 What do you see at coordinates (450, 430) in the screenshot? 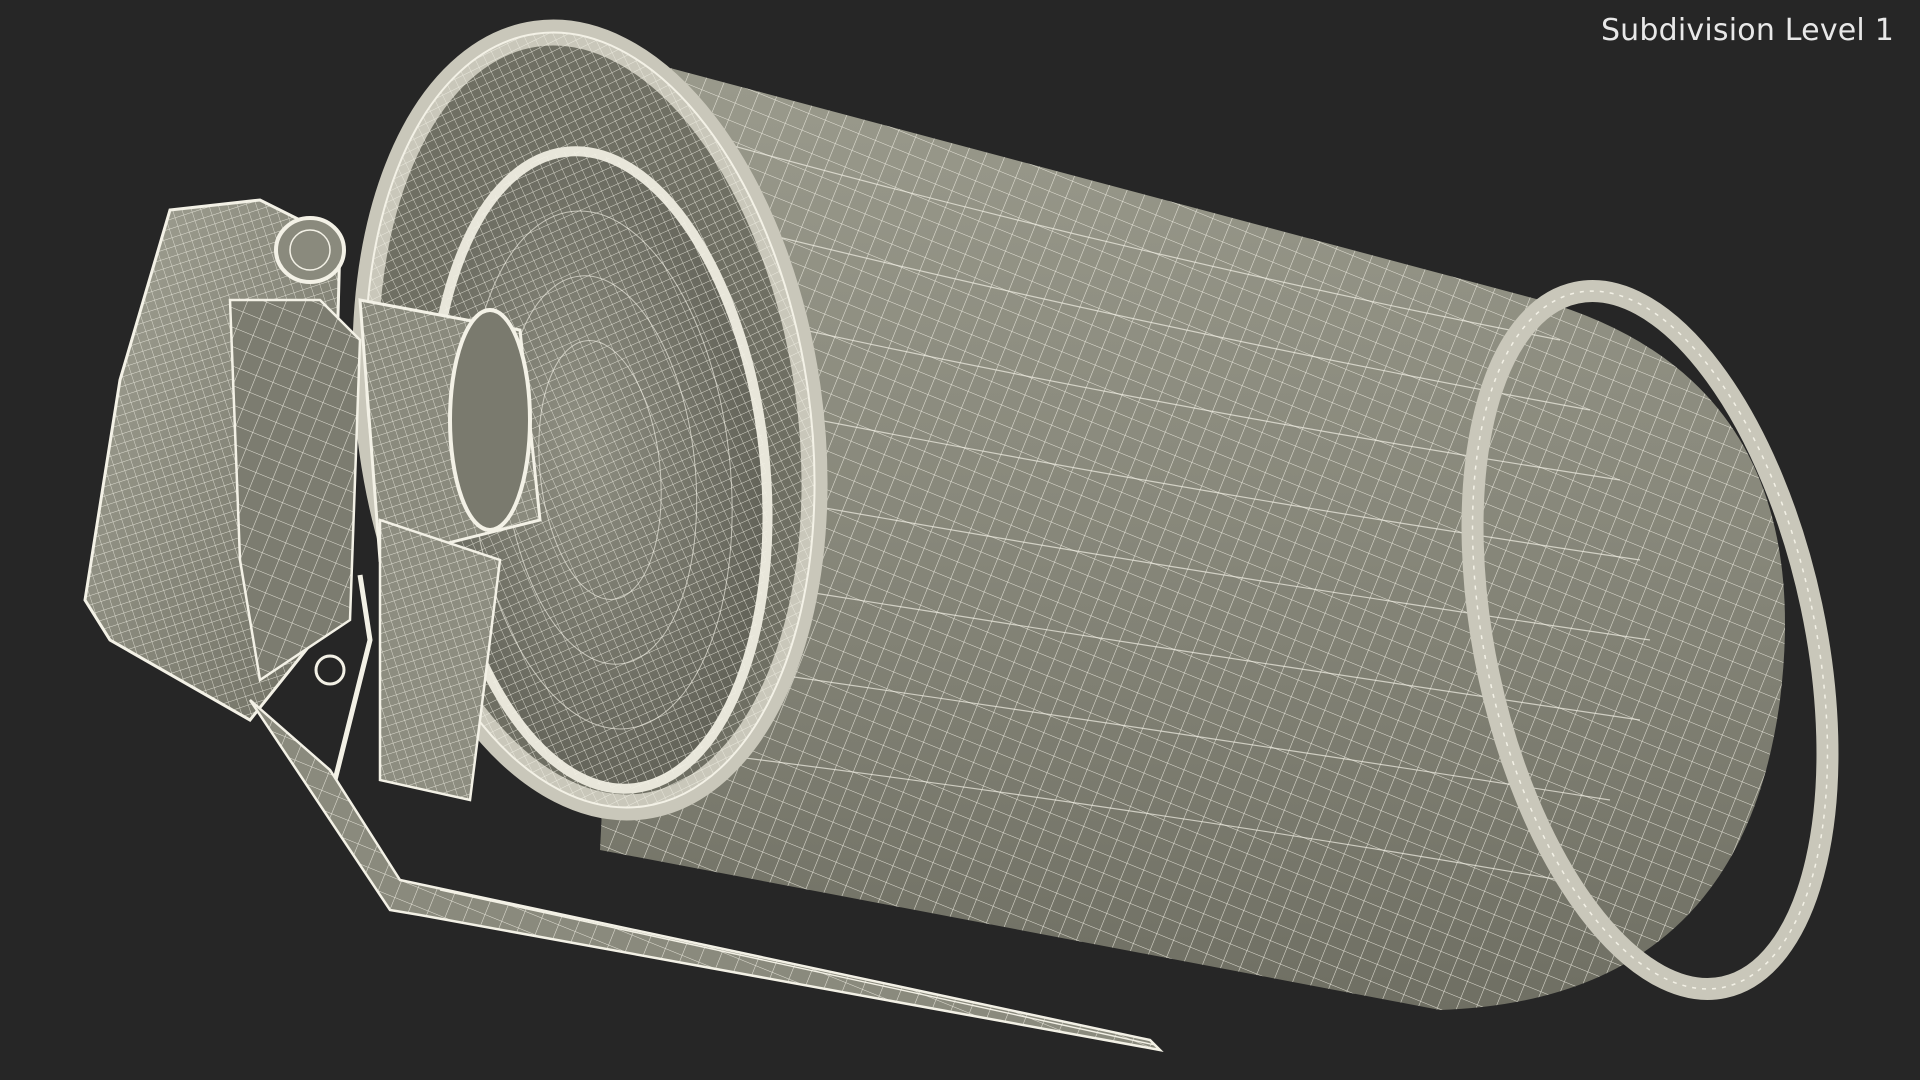
I see `fuze-block` at bounding box center [450, 430].